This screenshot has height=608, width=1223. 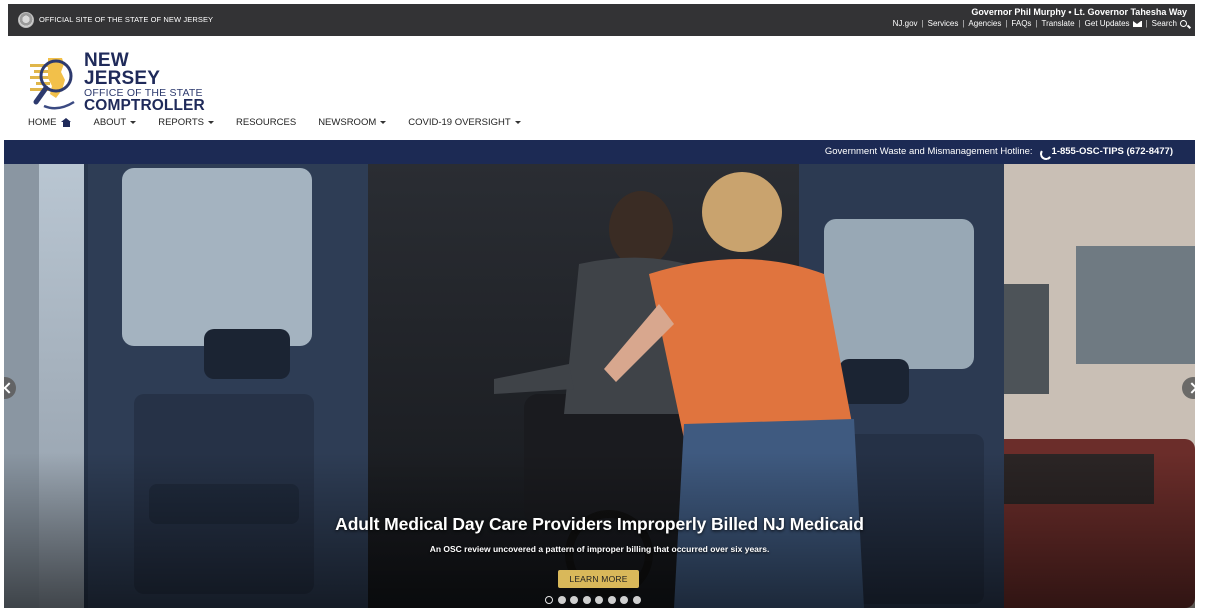 I want to click on nav-covid-oversight: COVID-19 OVERSIGHT, so click(x=464, y=122).